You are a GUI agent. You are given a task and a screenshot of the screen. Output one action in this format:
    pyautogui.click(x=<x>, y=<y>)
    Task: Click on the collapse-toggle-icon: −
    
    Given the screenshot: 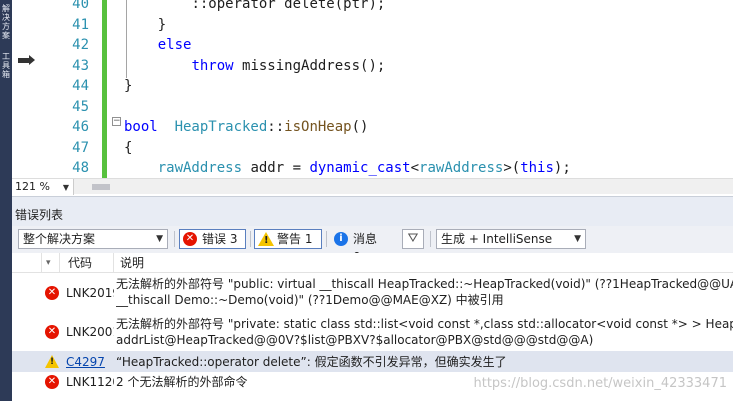 What is the action you would take?
    pyautogui.click(x=116, y=121)
    